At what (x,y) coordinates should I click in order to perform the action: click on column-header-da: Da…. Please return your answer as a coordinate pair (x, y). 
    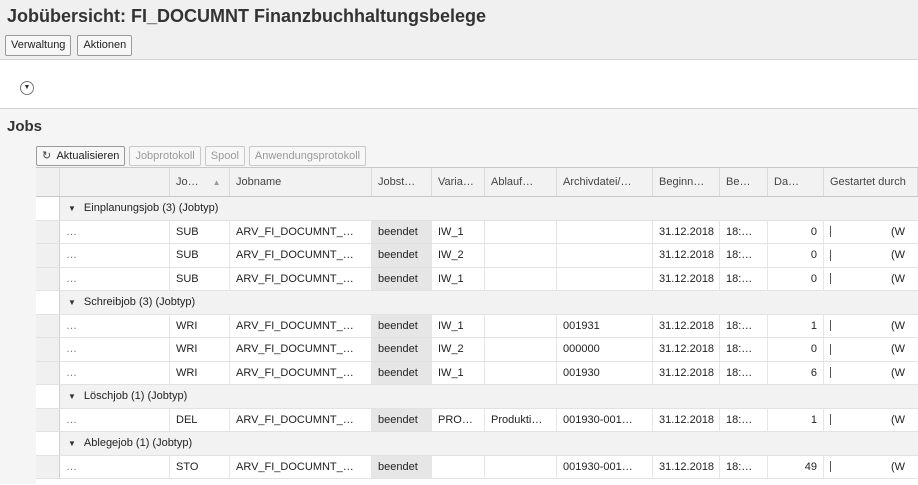
    Looking at the image, I should click on (796, 182).